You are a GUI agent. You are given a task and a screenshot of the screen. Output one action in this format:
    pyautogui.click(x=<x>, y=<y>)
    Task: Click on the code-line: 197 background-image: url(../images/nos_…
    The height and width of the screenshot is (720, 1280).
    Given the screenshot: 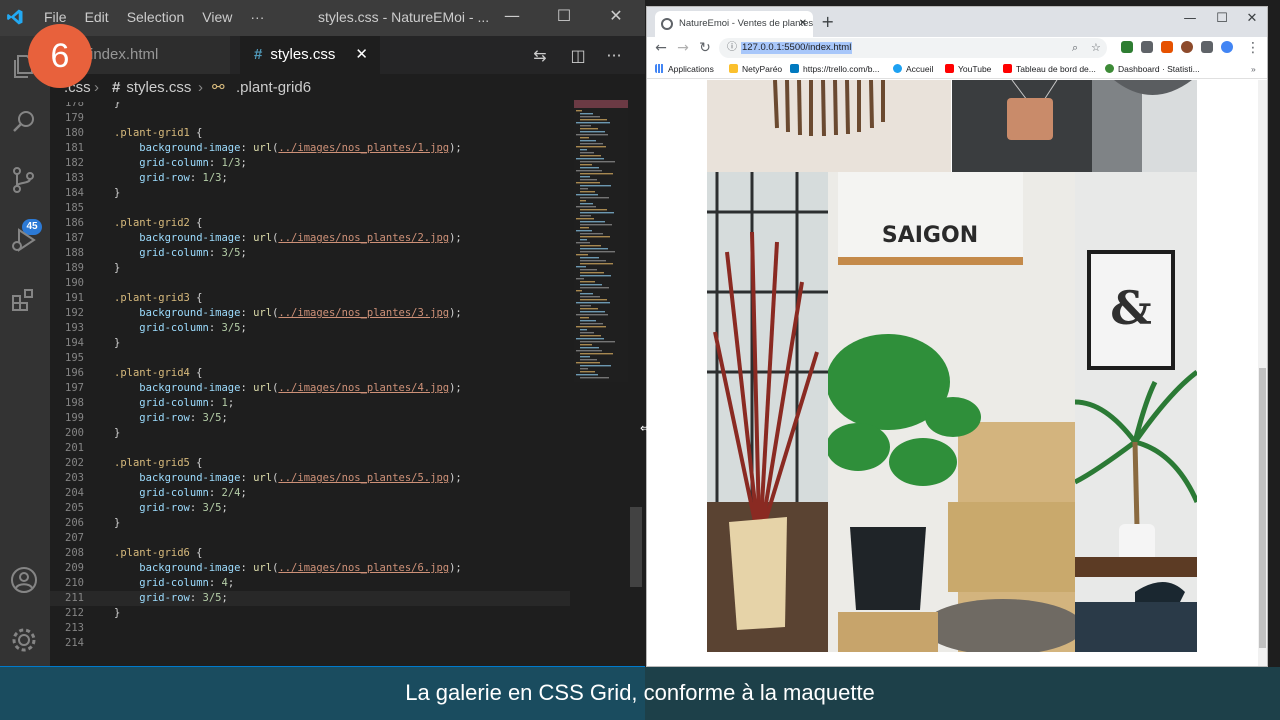 What is the action you would take?
    pyautogui.click(x=310, y=388)
    